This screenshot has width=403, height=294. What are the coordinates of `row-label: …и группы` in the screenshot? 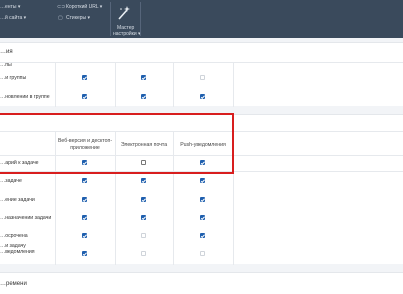 It's located at (13, 78).